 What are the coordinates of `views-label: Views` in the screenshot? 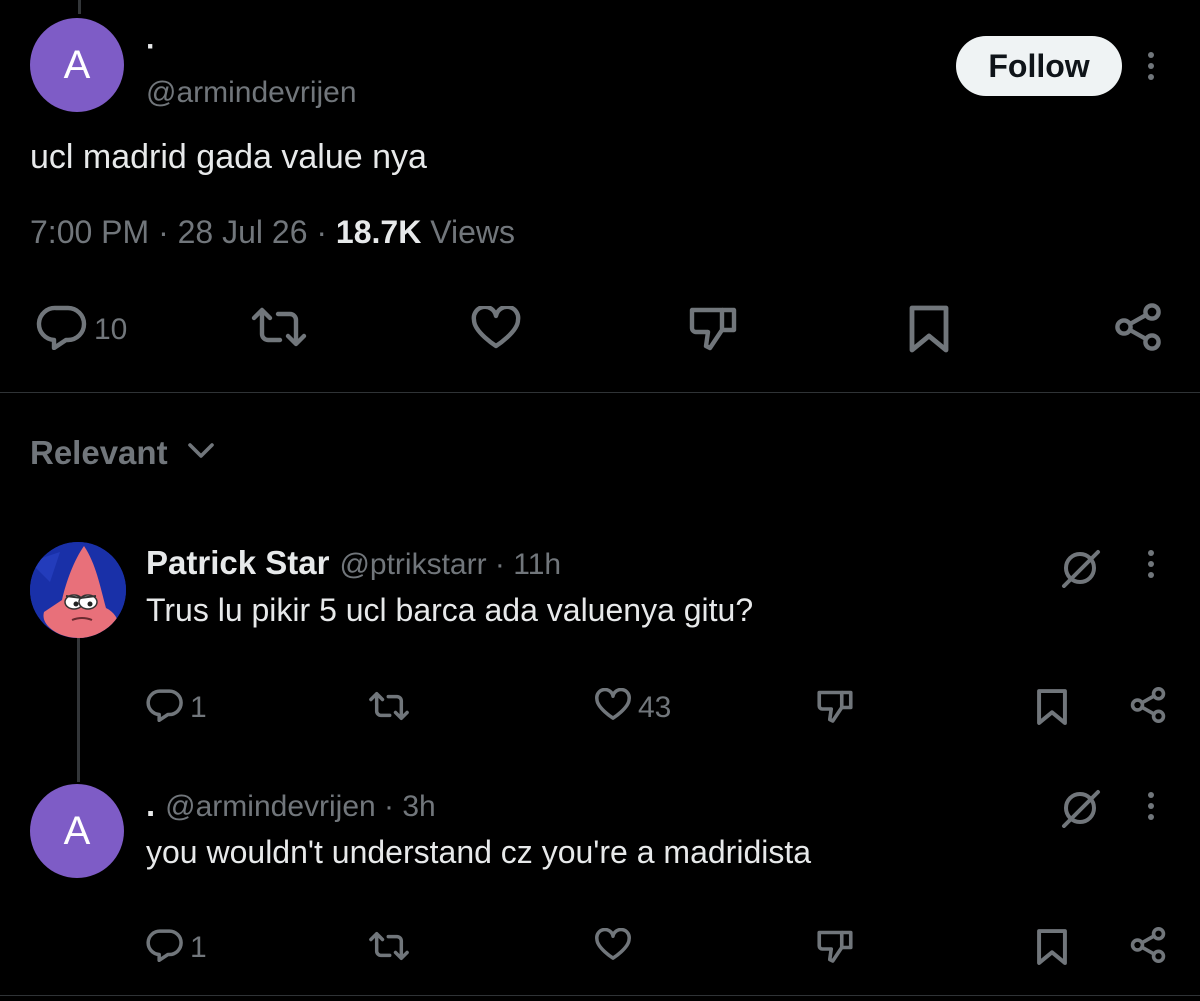 It's located at (472, 232).